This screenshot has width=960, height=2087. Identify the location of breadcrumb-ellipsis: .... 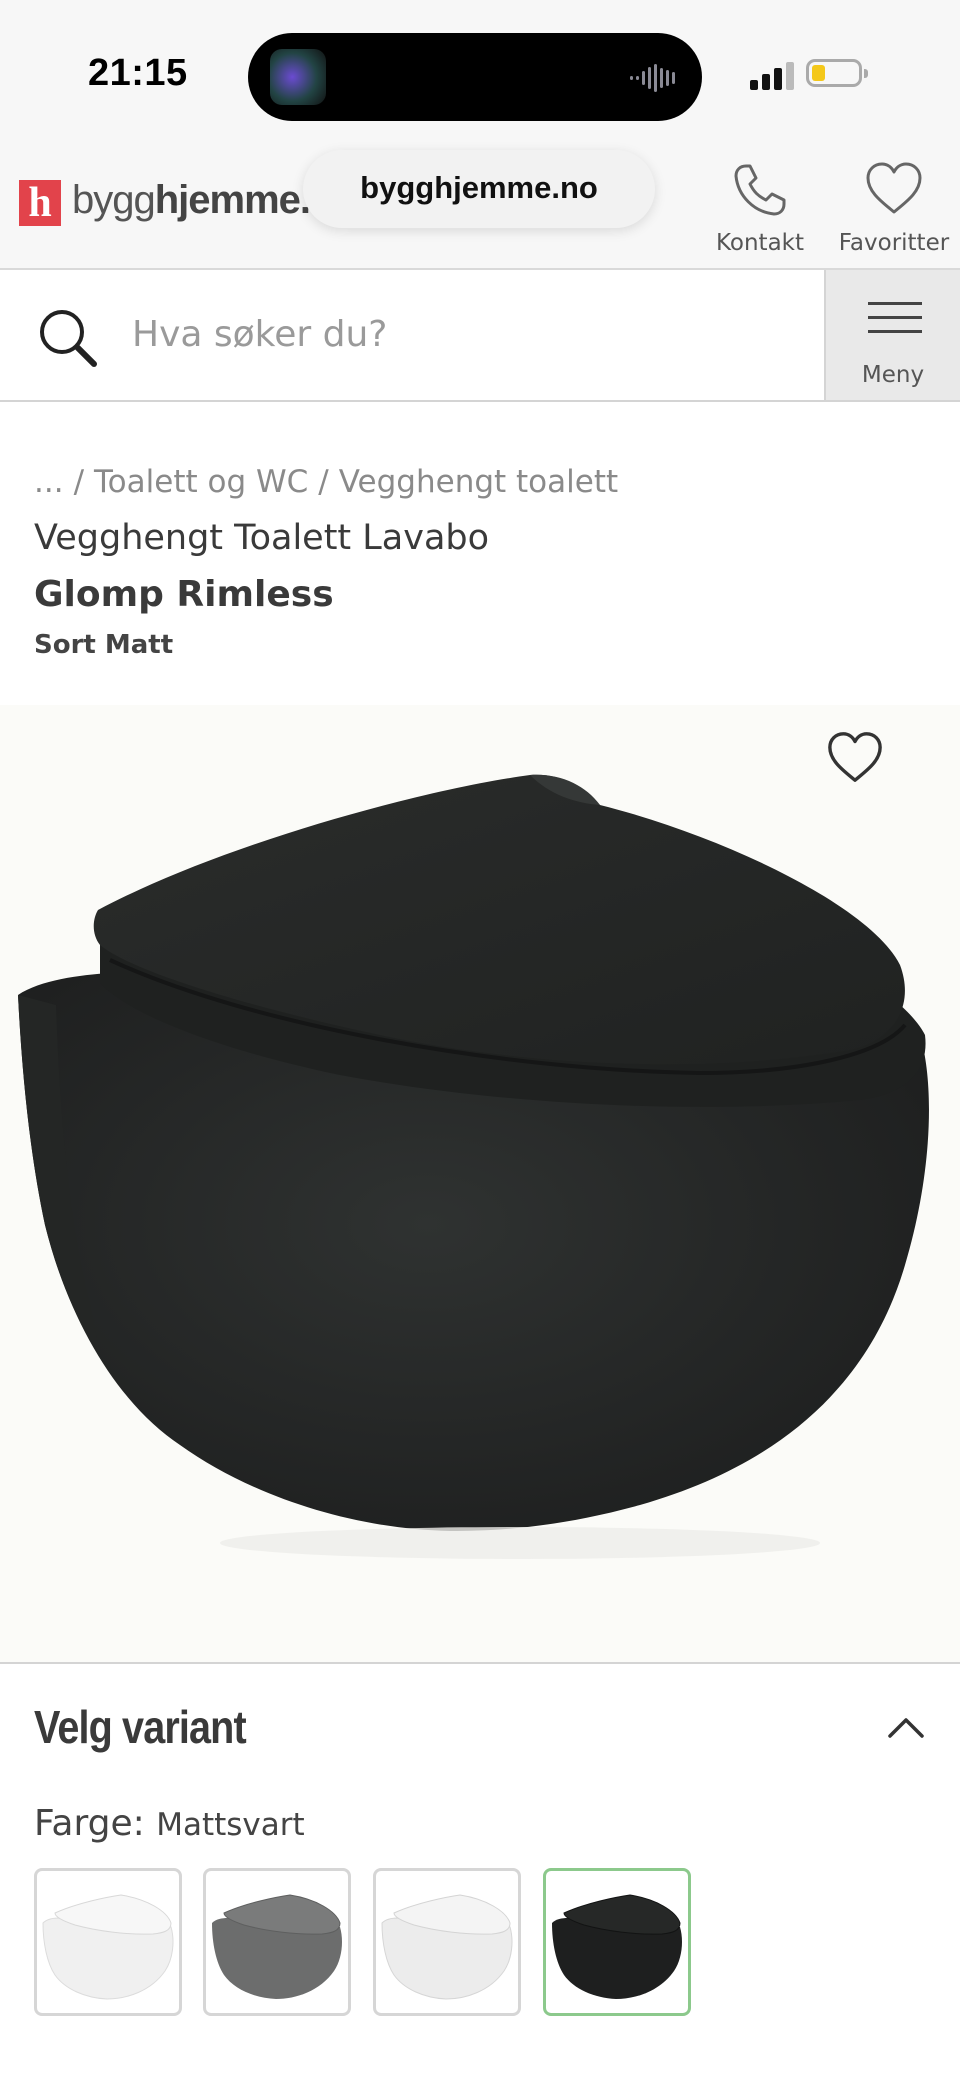
(49, 482).